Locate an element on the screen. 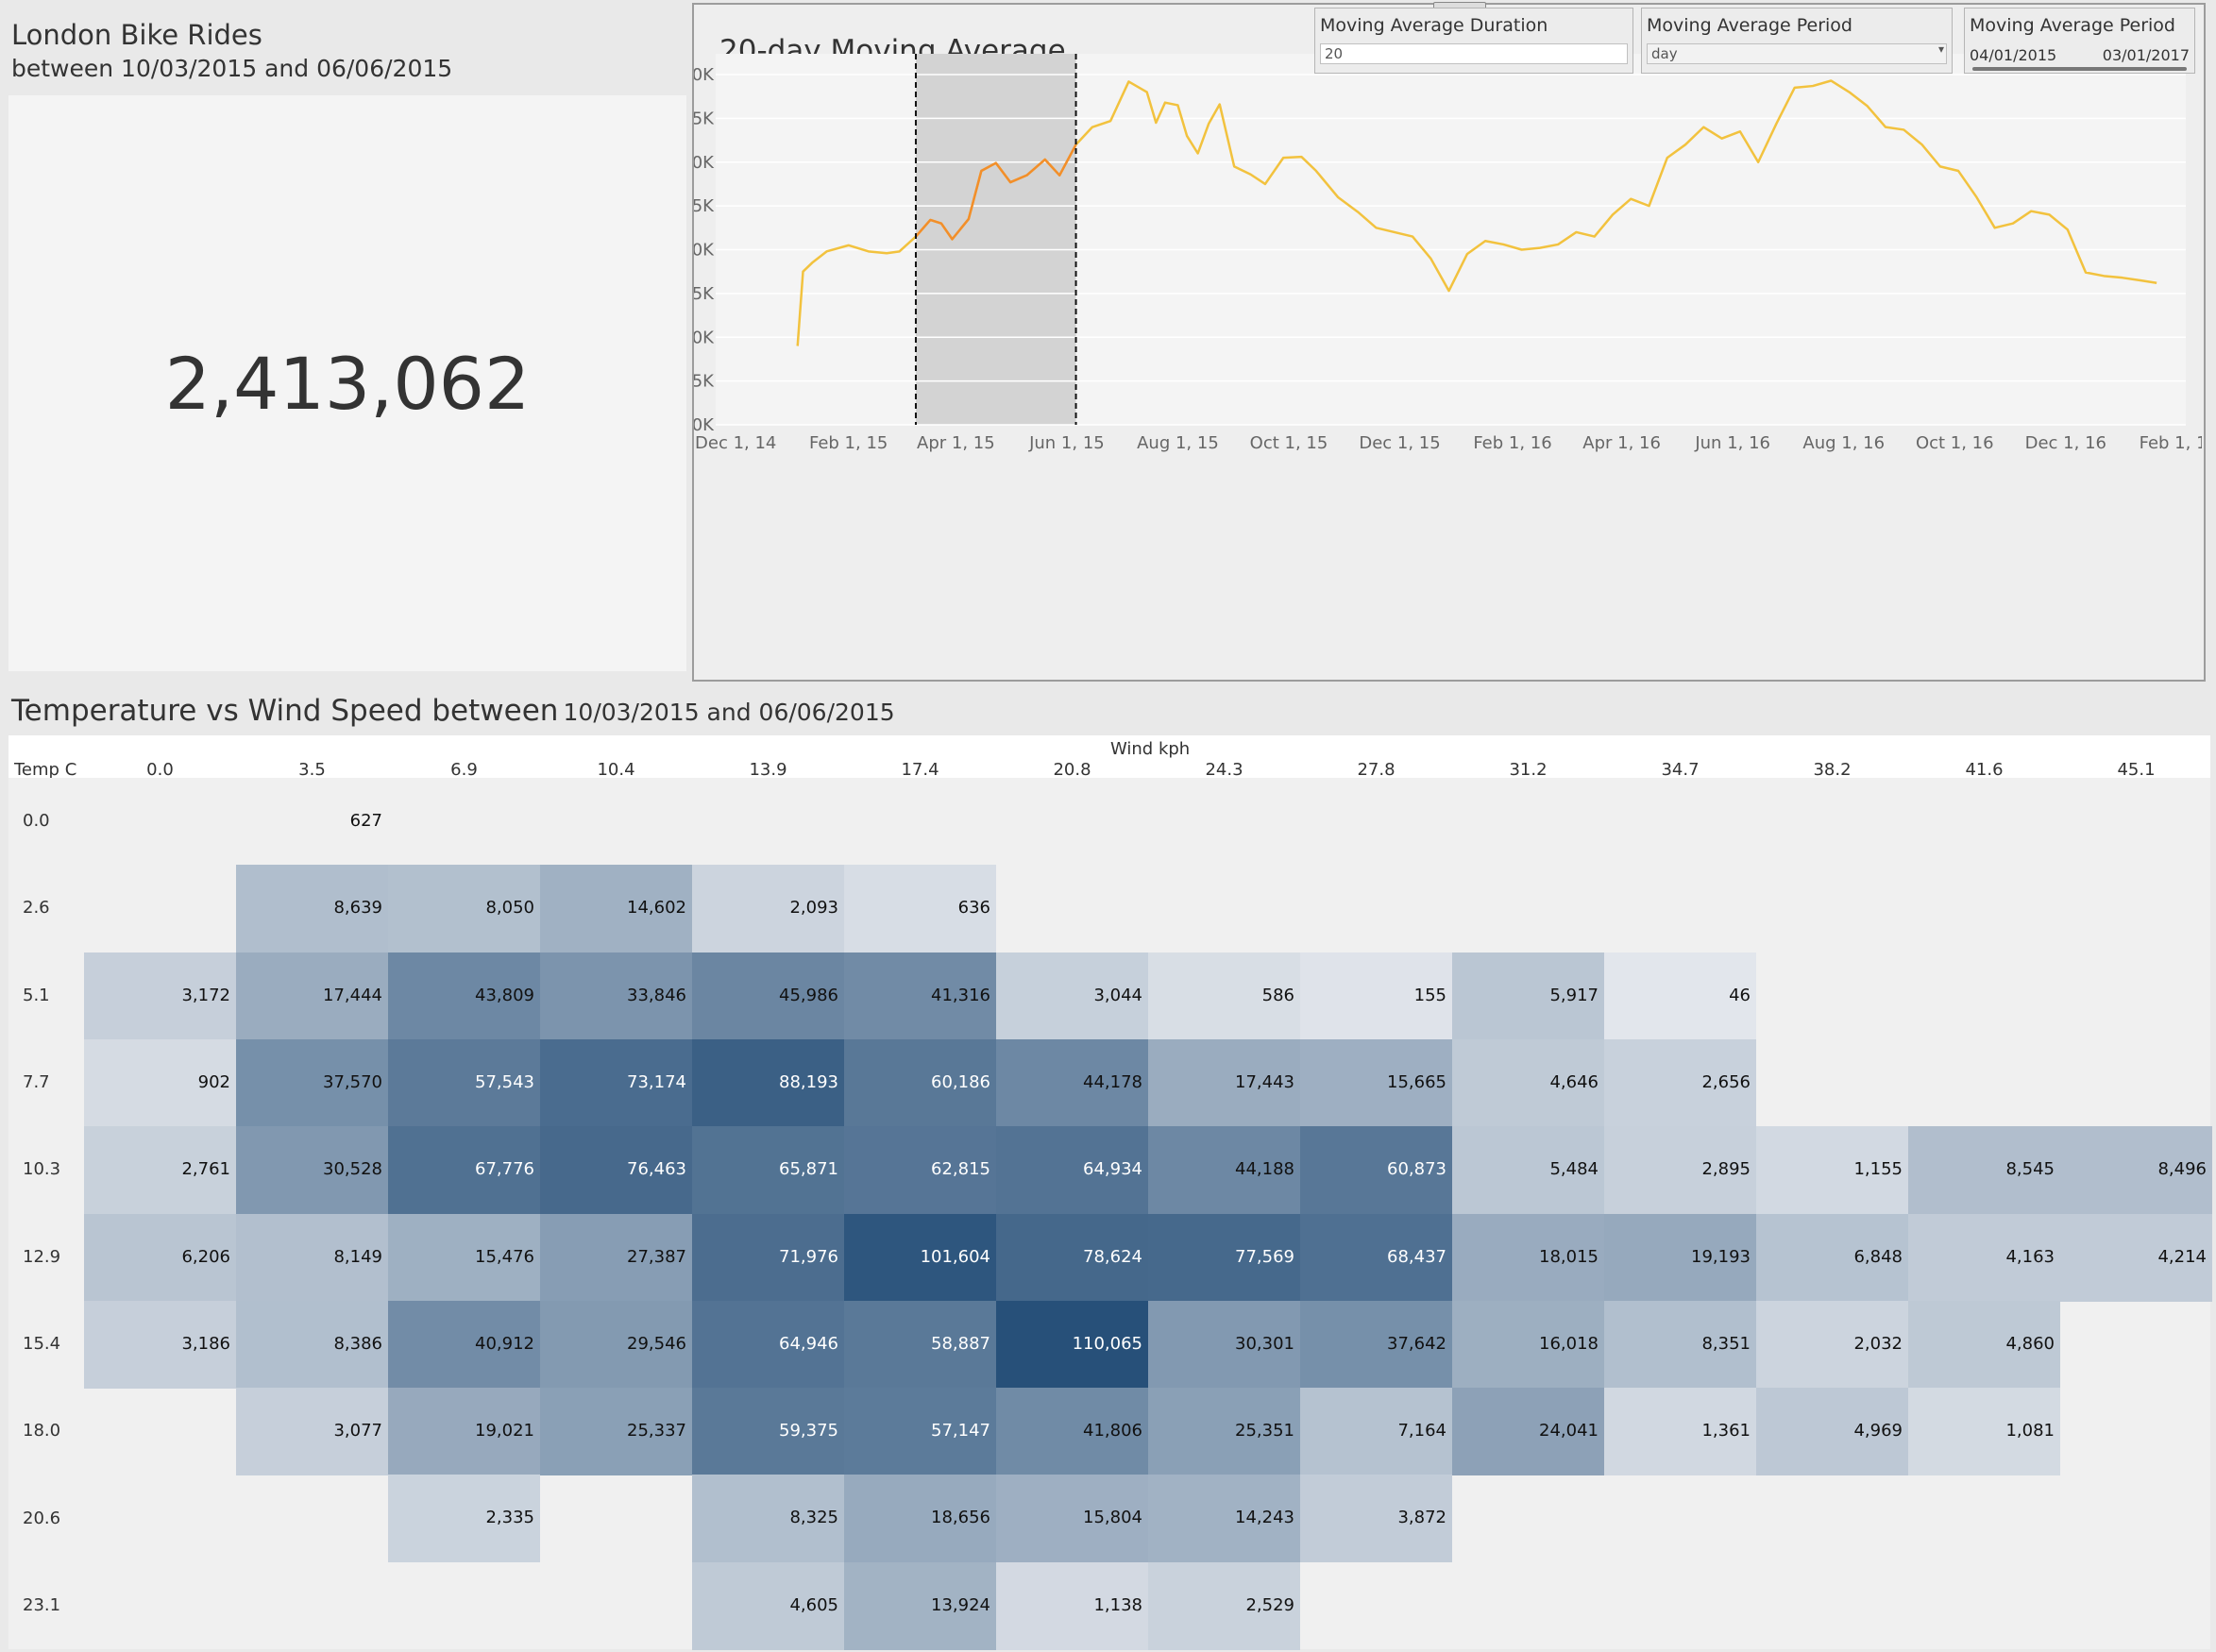 This screenshot has height=1652, width=2216. heatmap-cell: 19,193 is located at coordinates (1680, 1257).